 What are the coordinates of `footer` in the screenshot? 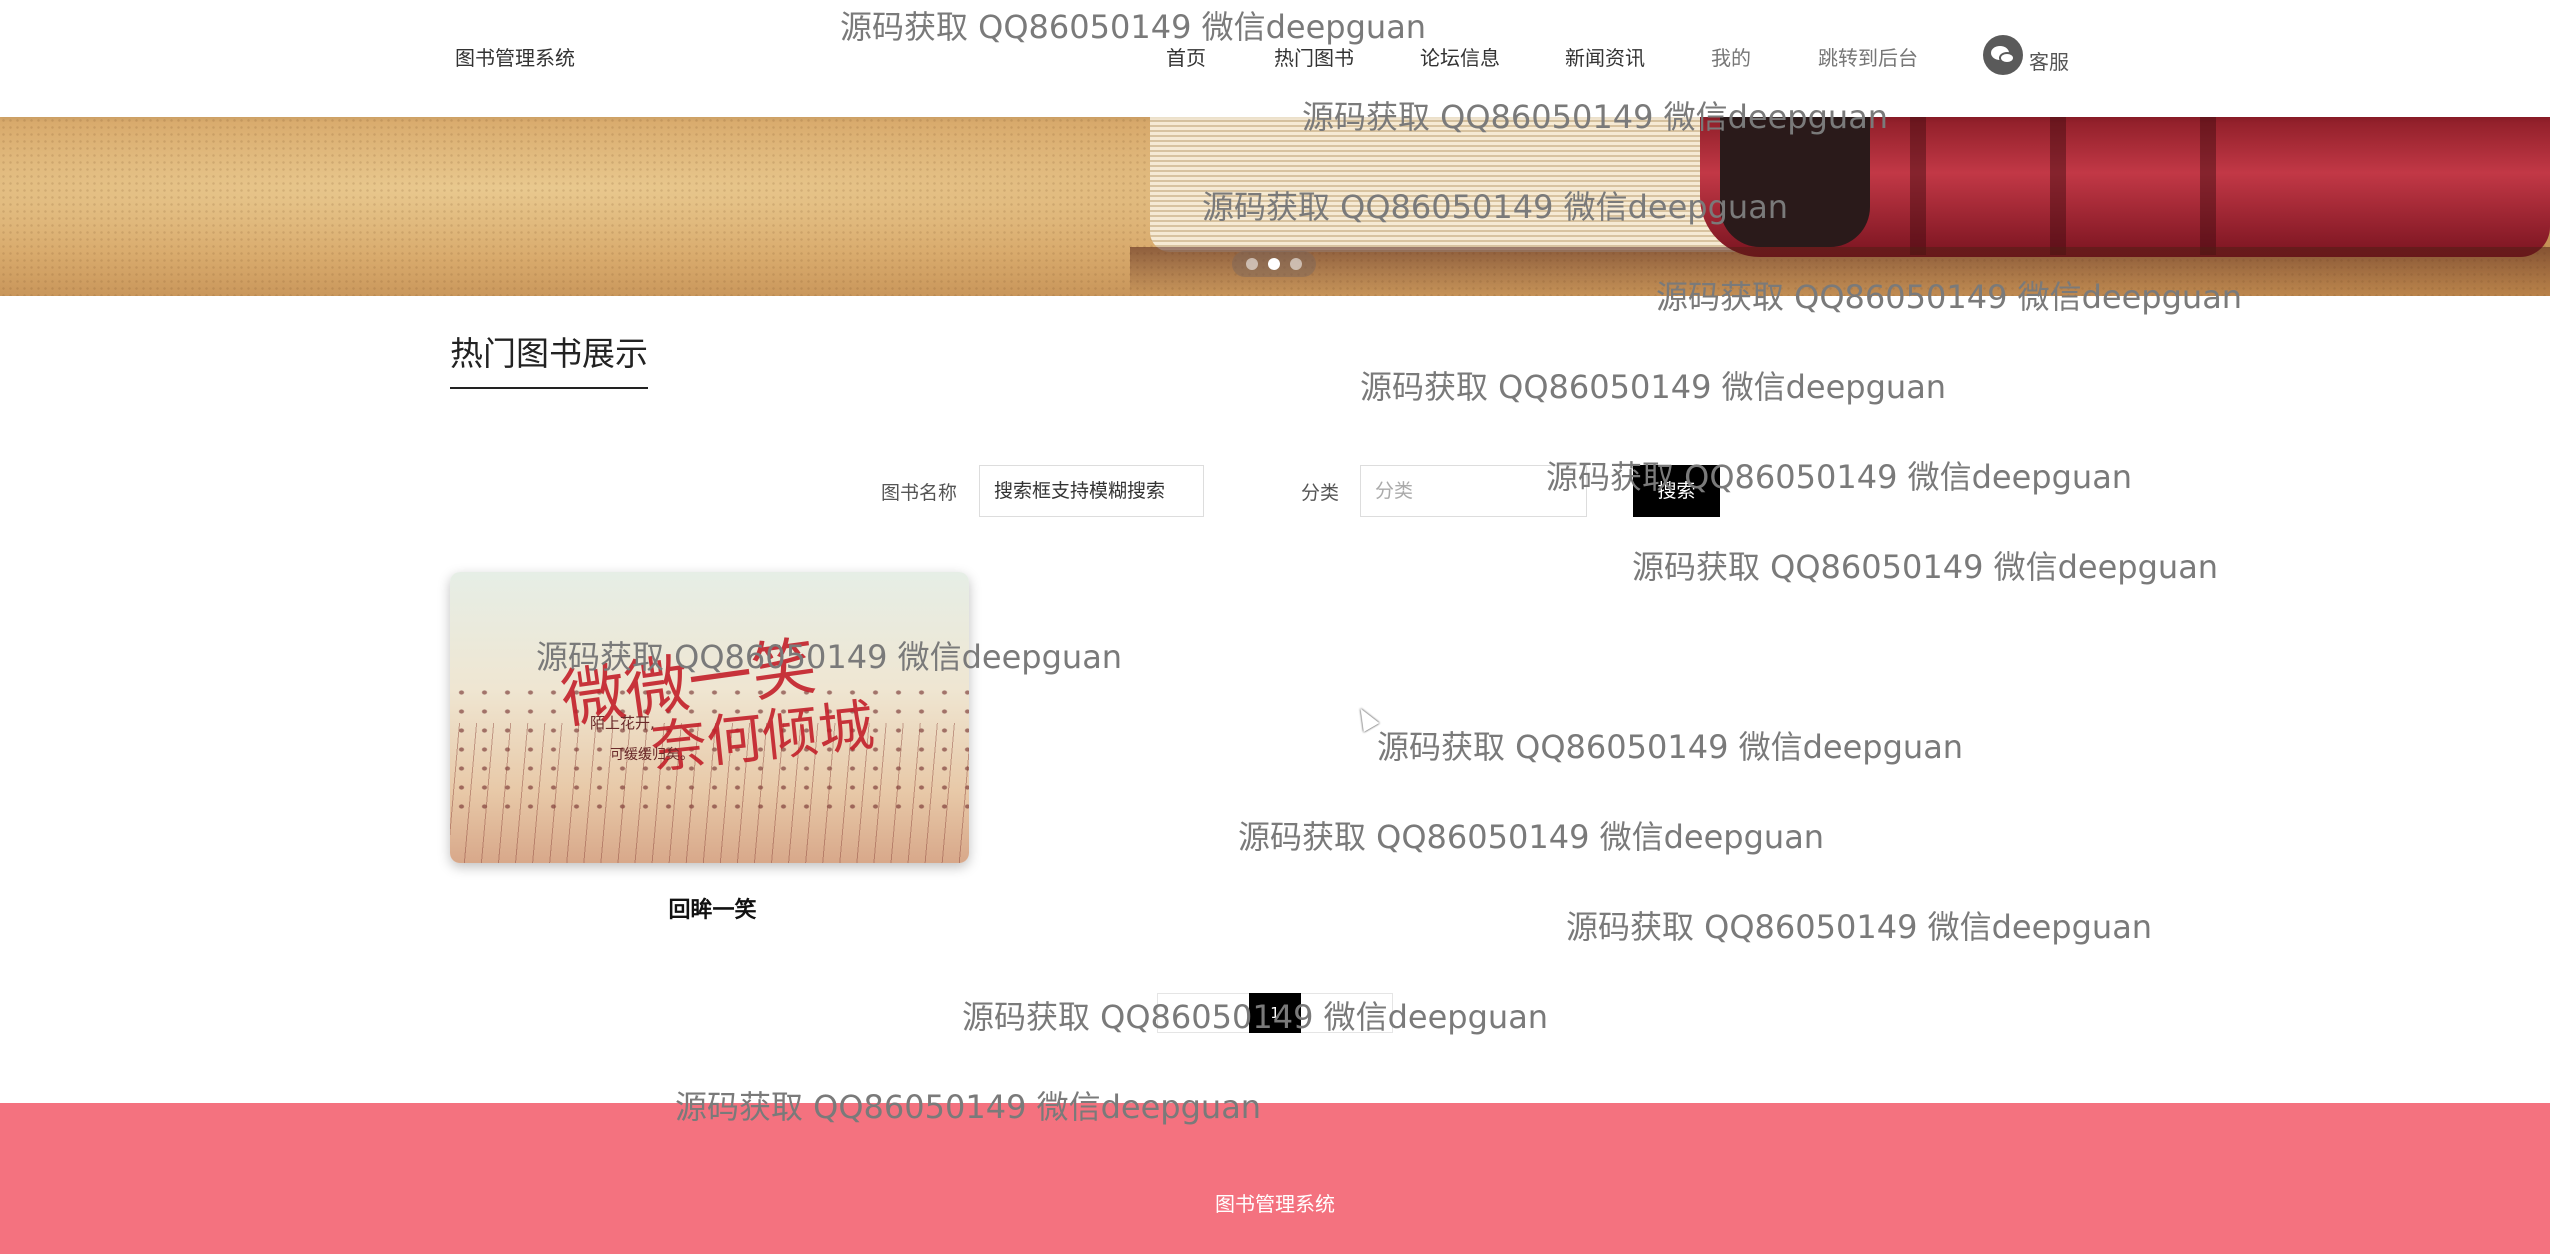 It's located at (1275, 1178).